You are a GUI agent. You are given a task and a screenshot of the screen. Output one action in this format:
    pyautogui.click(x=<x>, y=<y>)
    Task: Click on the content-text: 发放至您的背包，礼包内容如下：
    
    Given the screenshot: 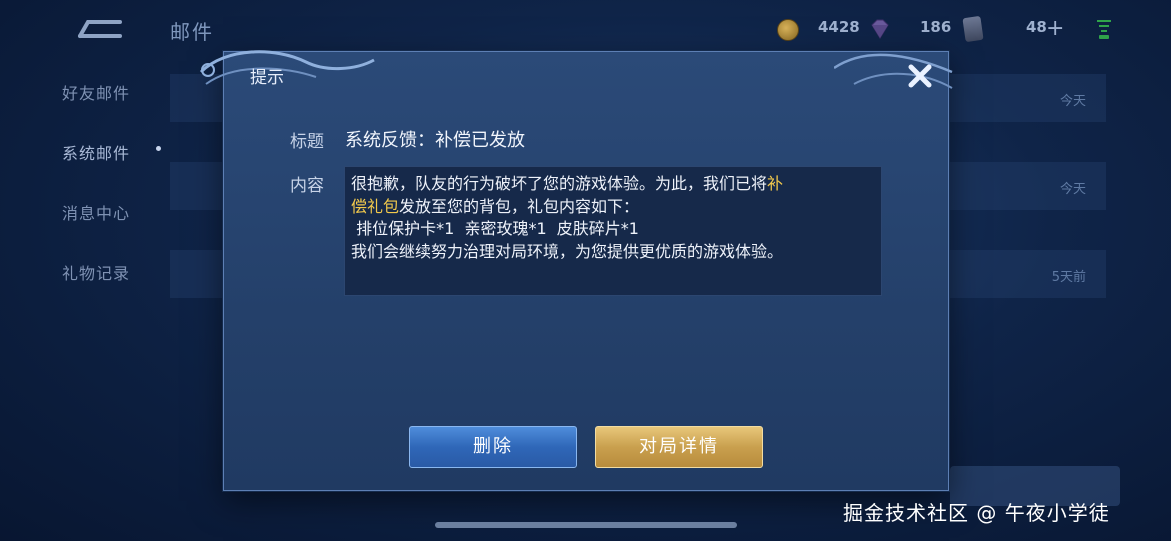 What is the action you would take?
    pyautogui.click(x=519, y=206)
    